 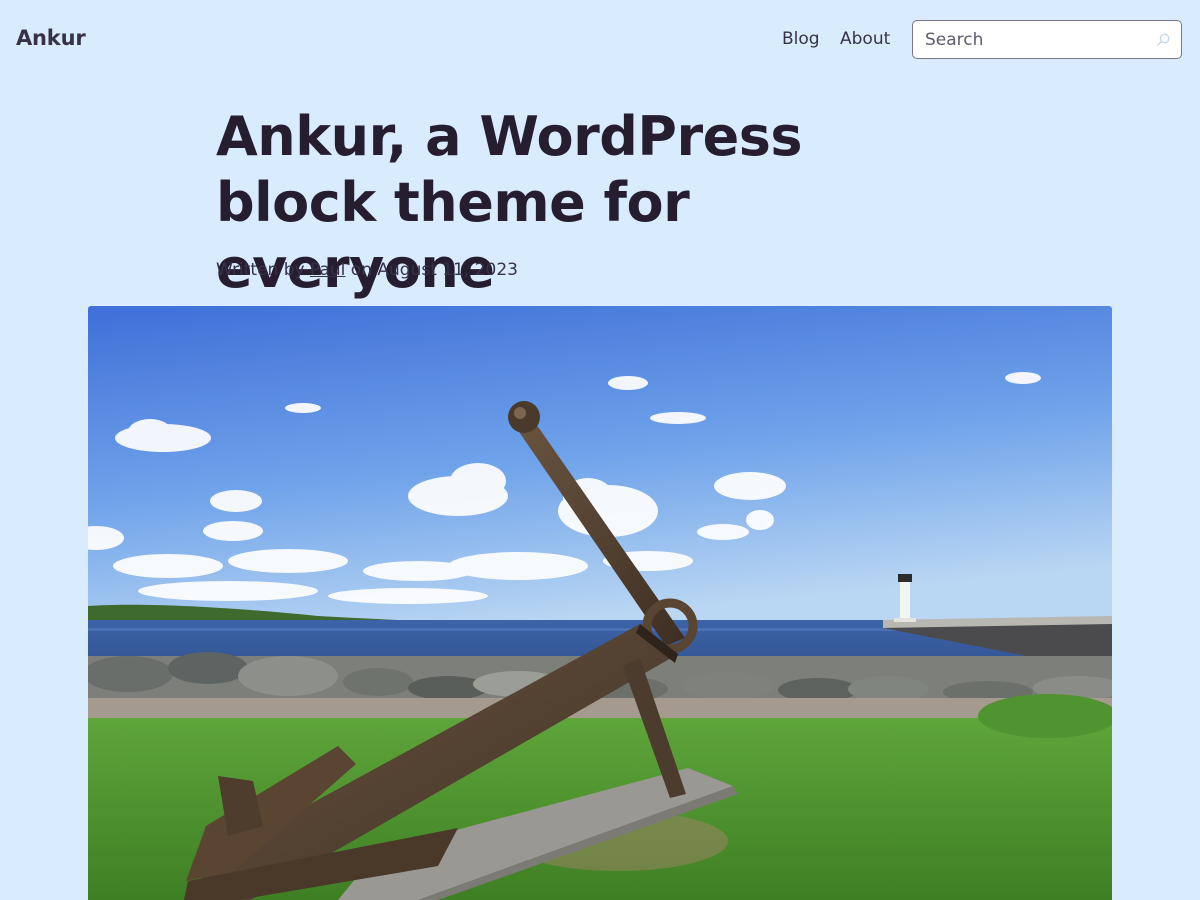 I want to click on author-link: Paul, so click(x=327, y=270).